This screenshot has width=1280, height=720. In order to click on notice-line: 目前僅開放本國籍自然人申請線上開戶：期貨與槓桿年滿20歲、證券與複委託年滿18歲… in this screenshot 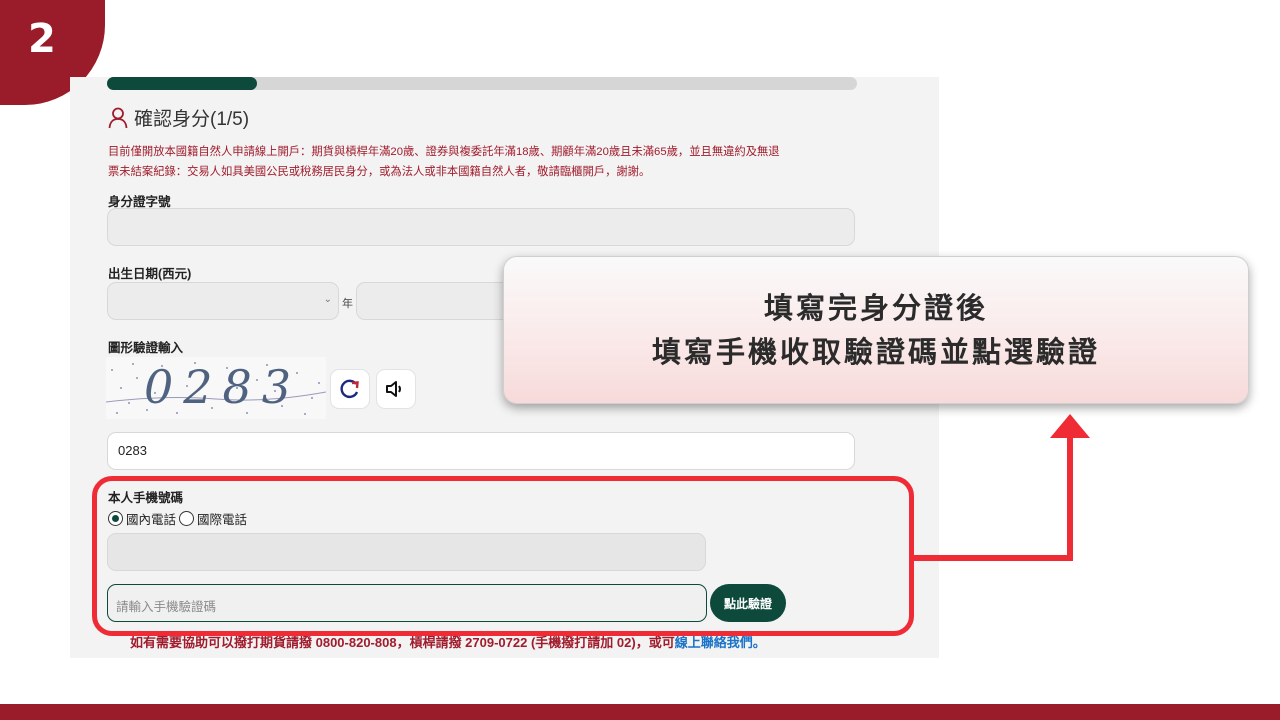, I will do `click(444, 152)`.